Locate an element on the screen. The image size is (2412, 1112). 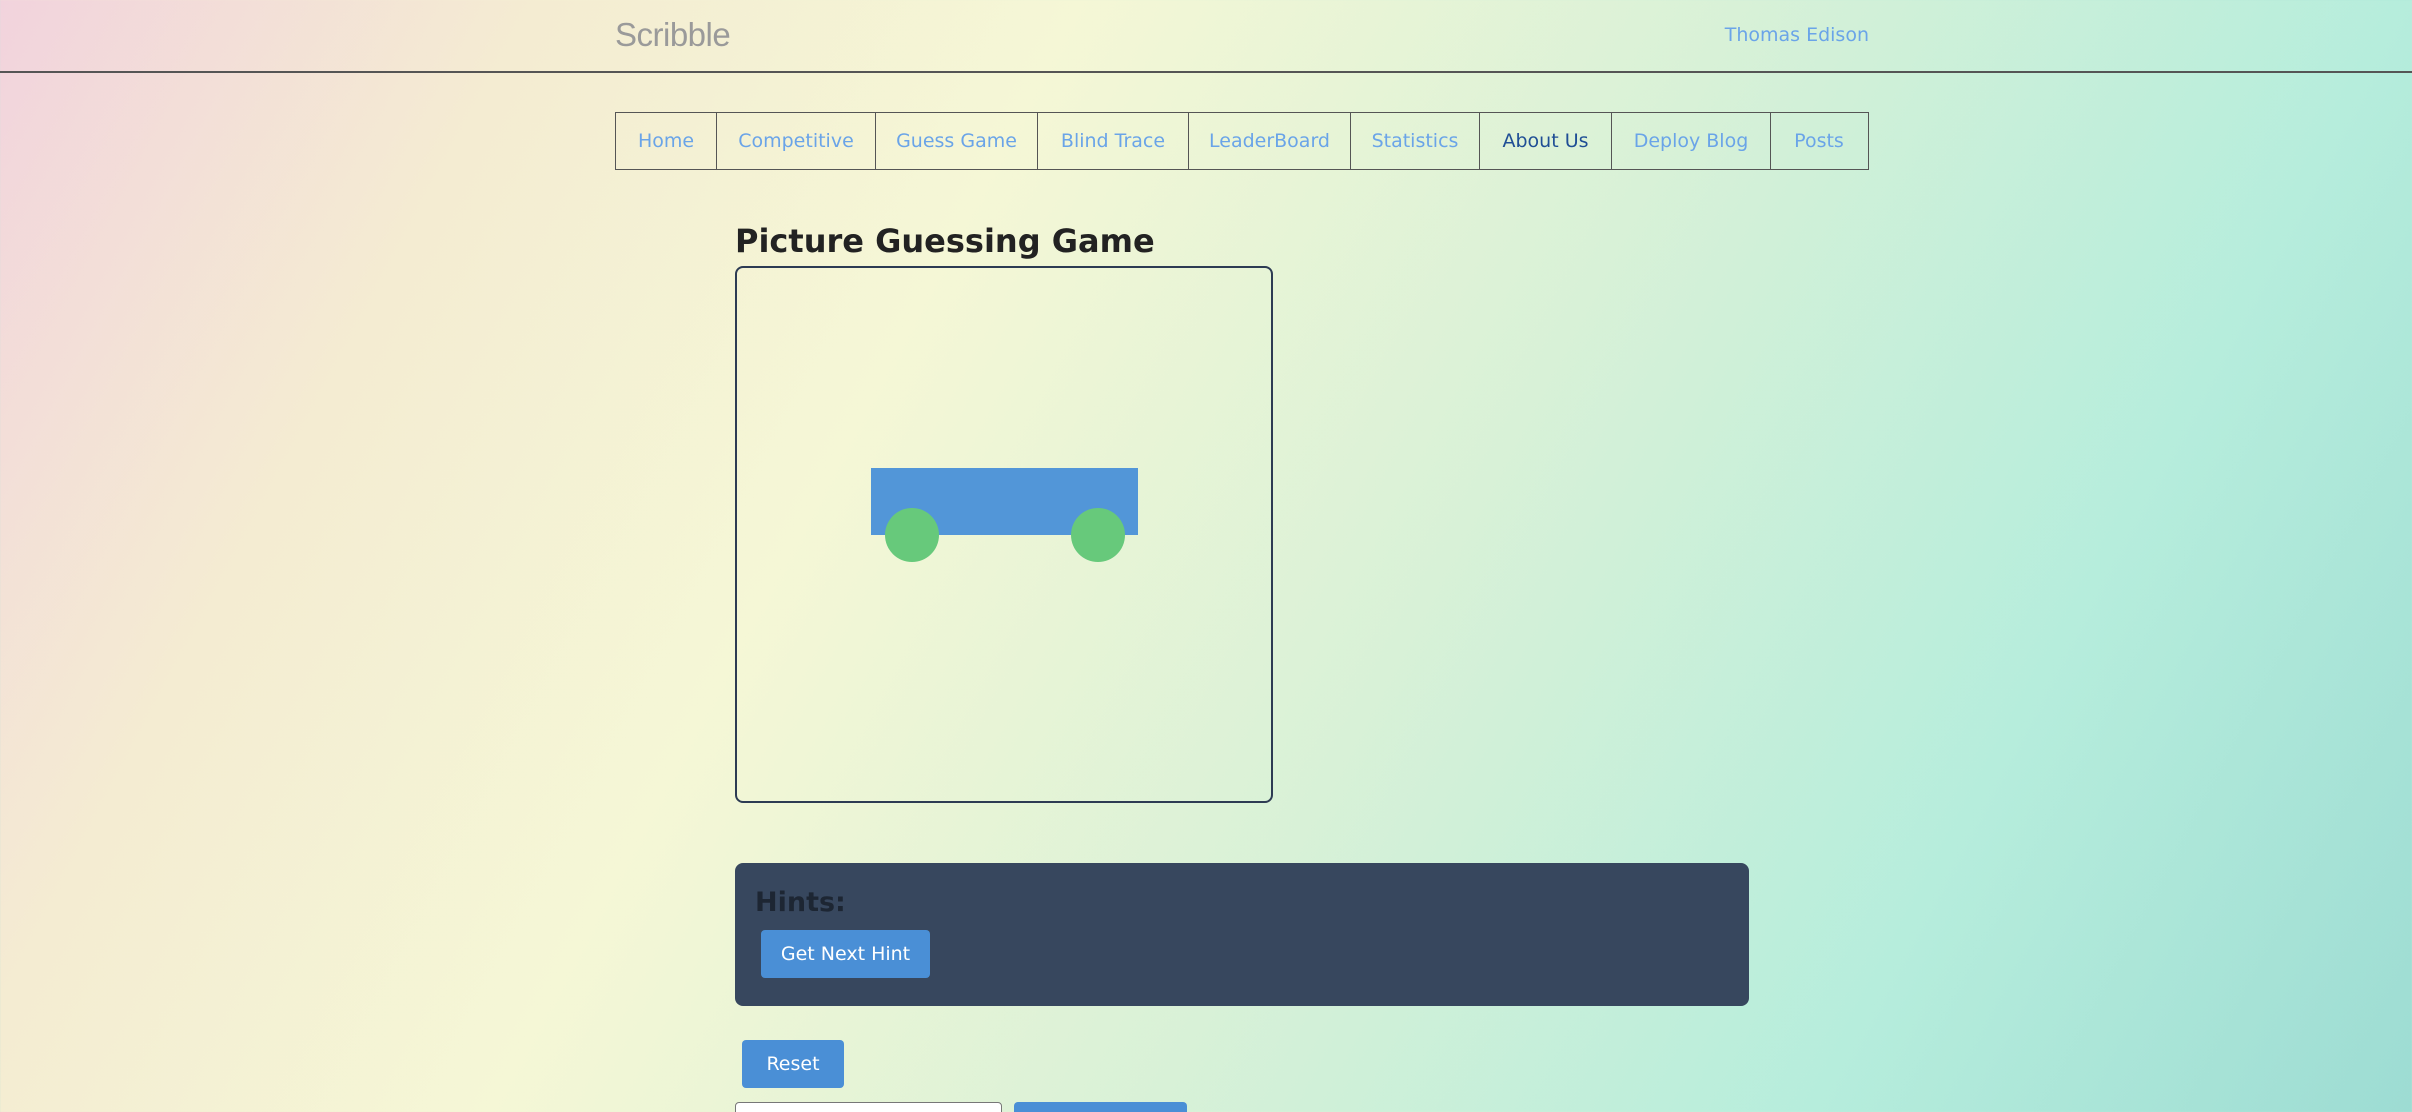
rear-wheel-shape is located at coordinates (912, 535).